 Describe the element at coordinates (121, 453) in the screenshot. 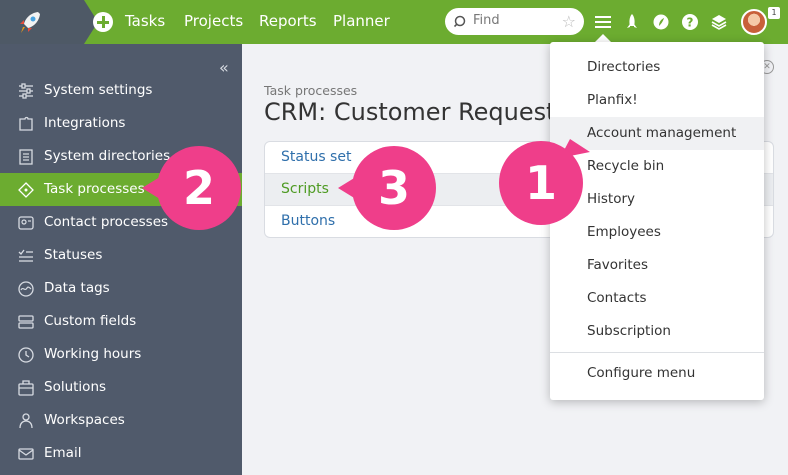

I see `sidebar-item-email: Email` at that location.